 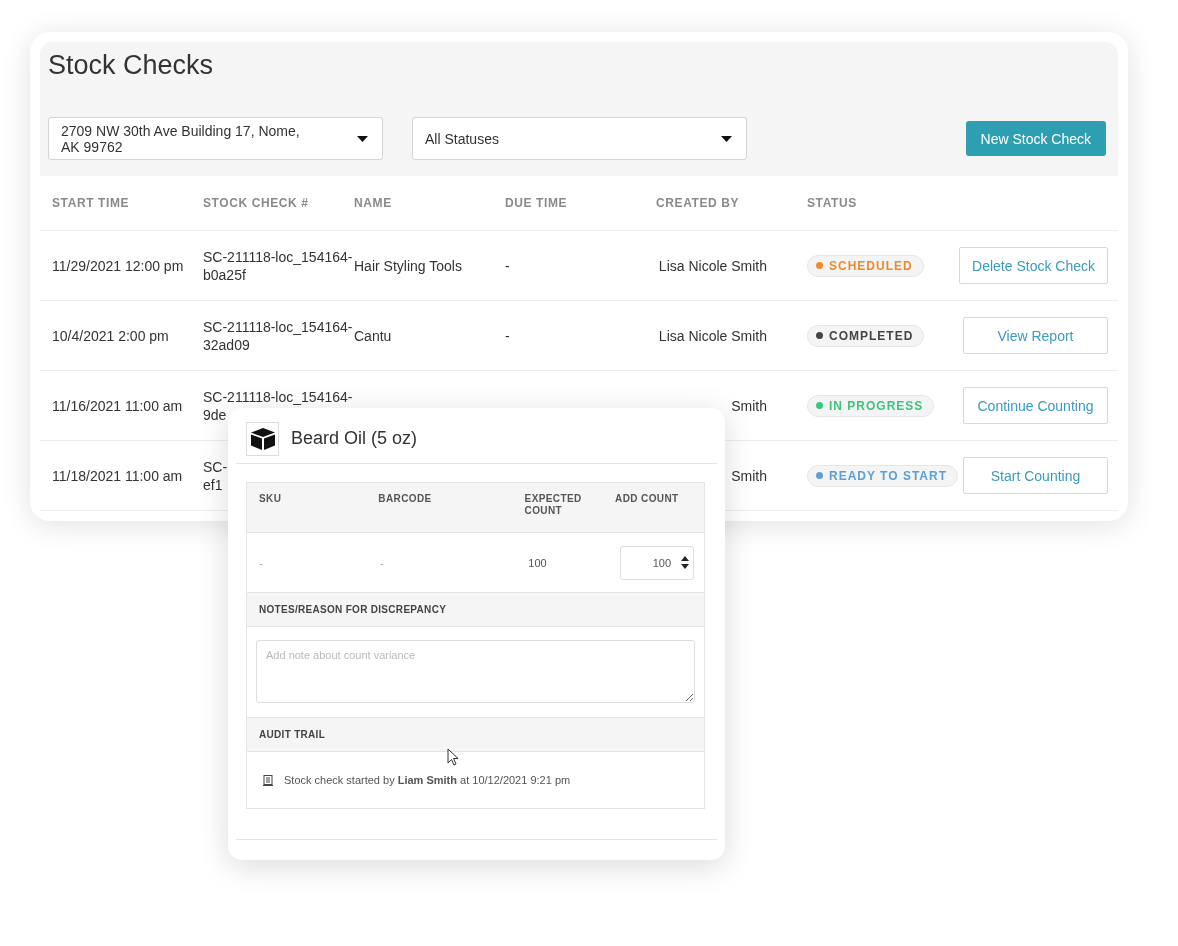 What do you see at coordinates (373, 203) in the screenshot?
I see `column-header: NAME` at bounding box center [373, 203].